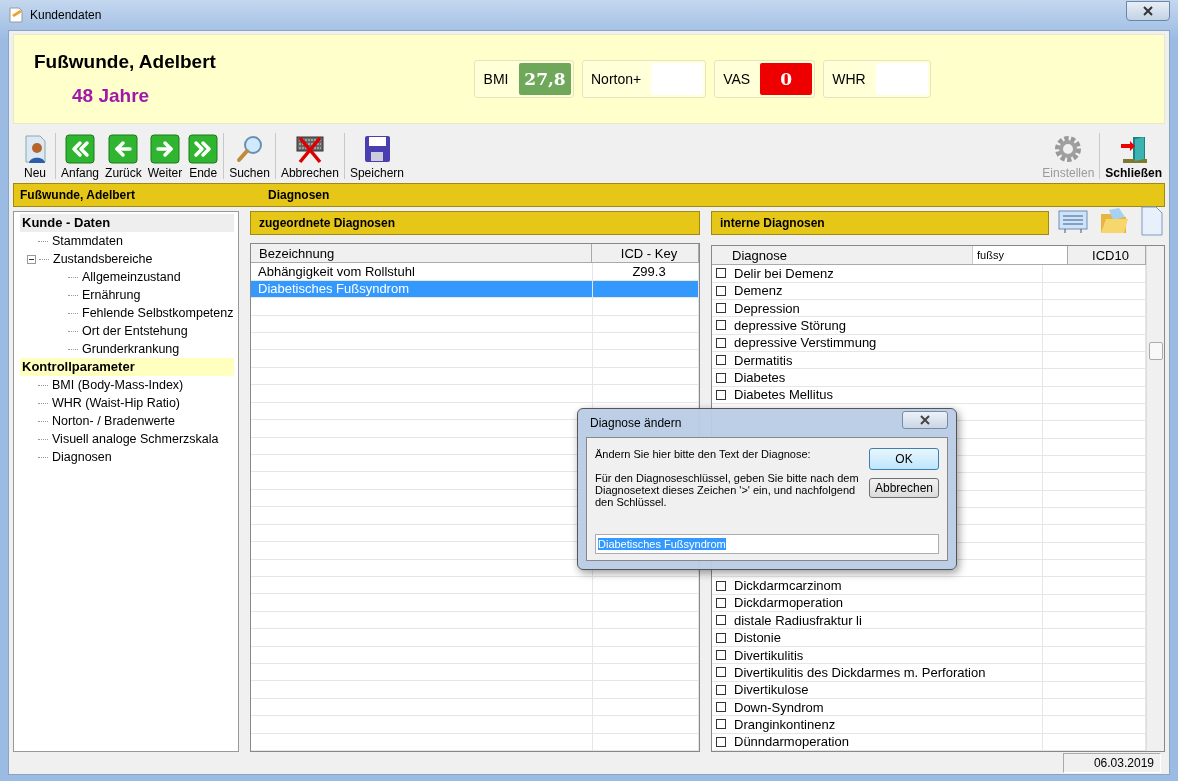 The image size is (1178, 781). What do you see at coordinates (1133, 149) in the screenshot?
I see `exit-door-icon` at bounding box center [1133, 149].